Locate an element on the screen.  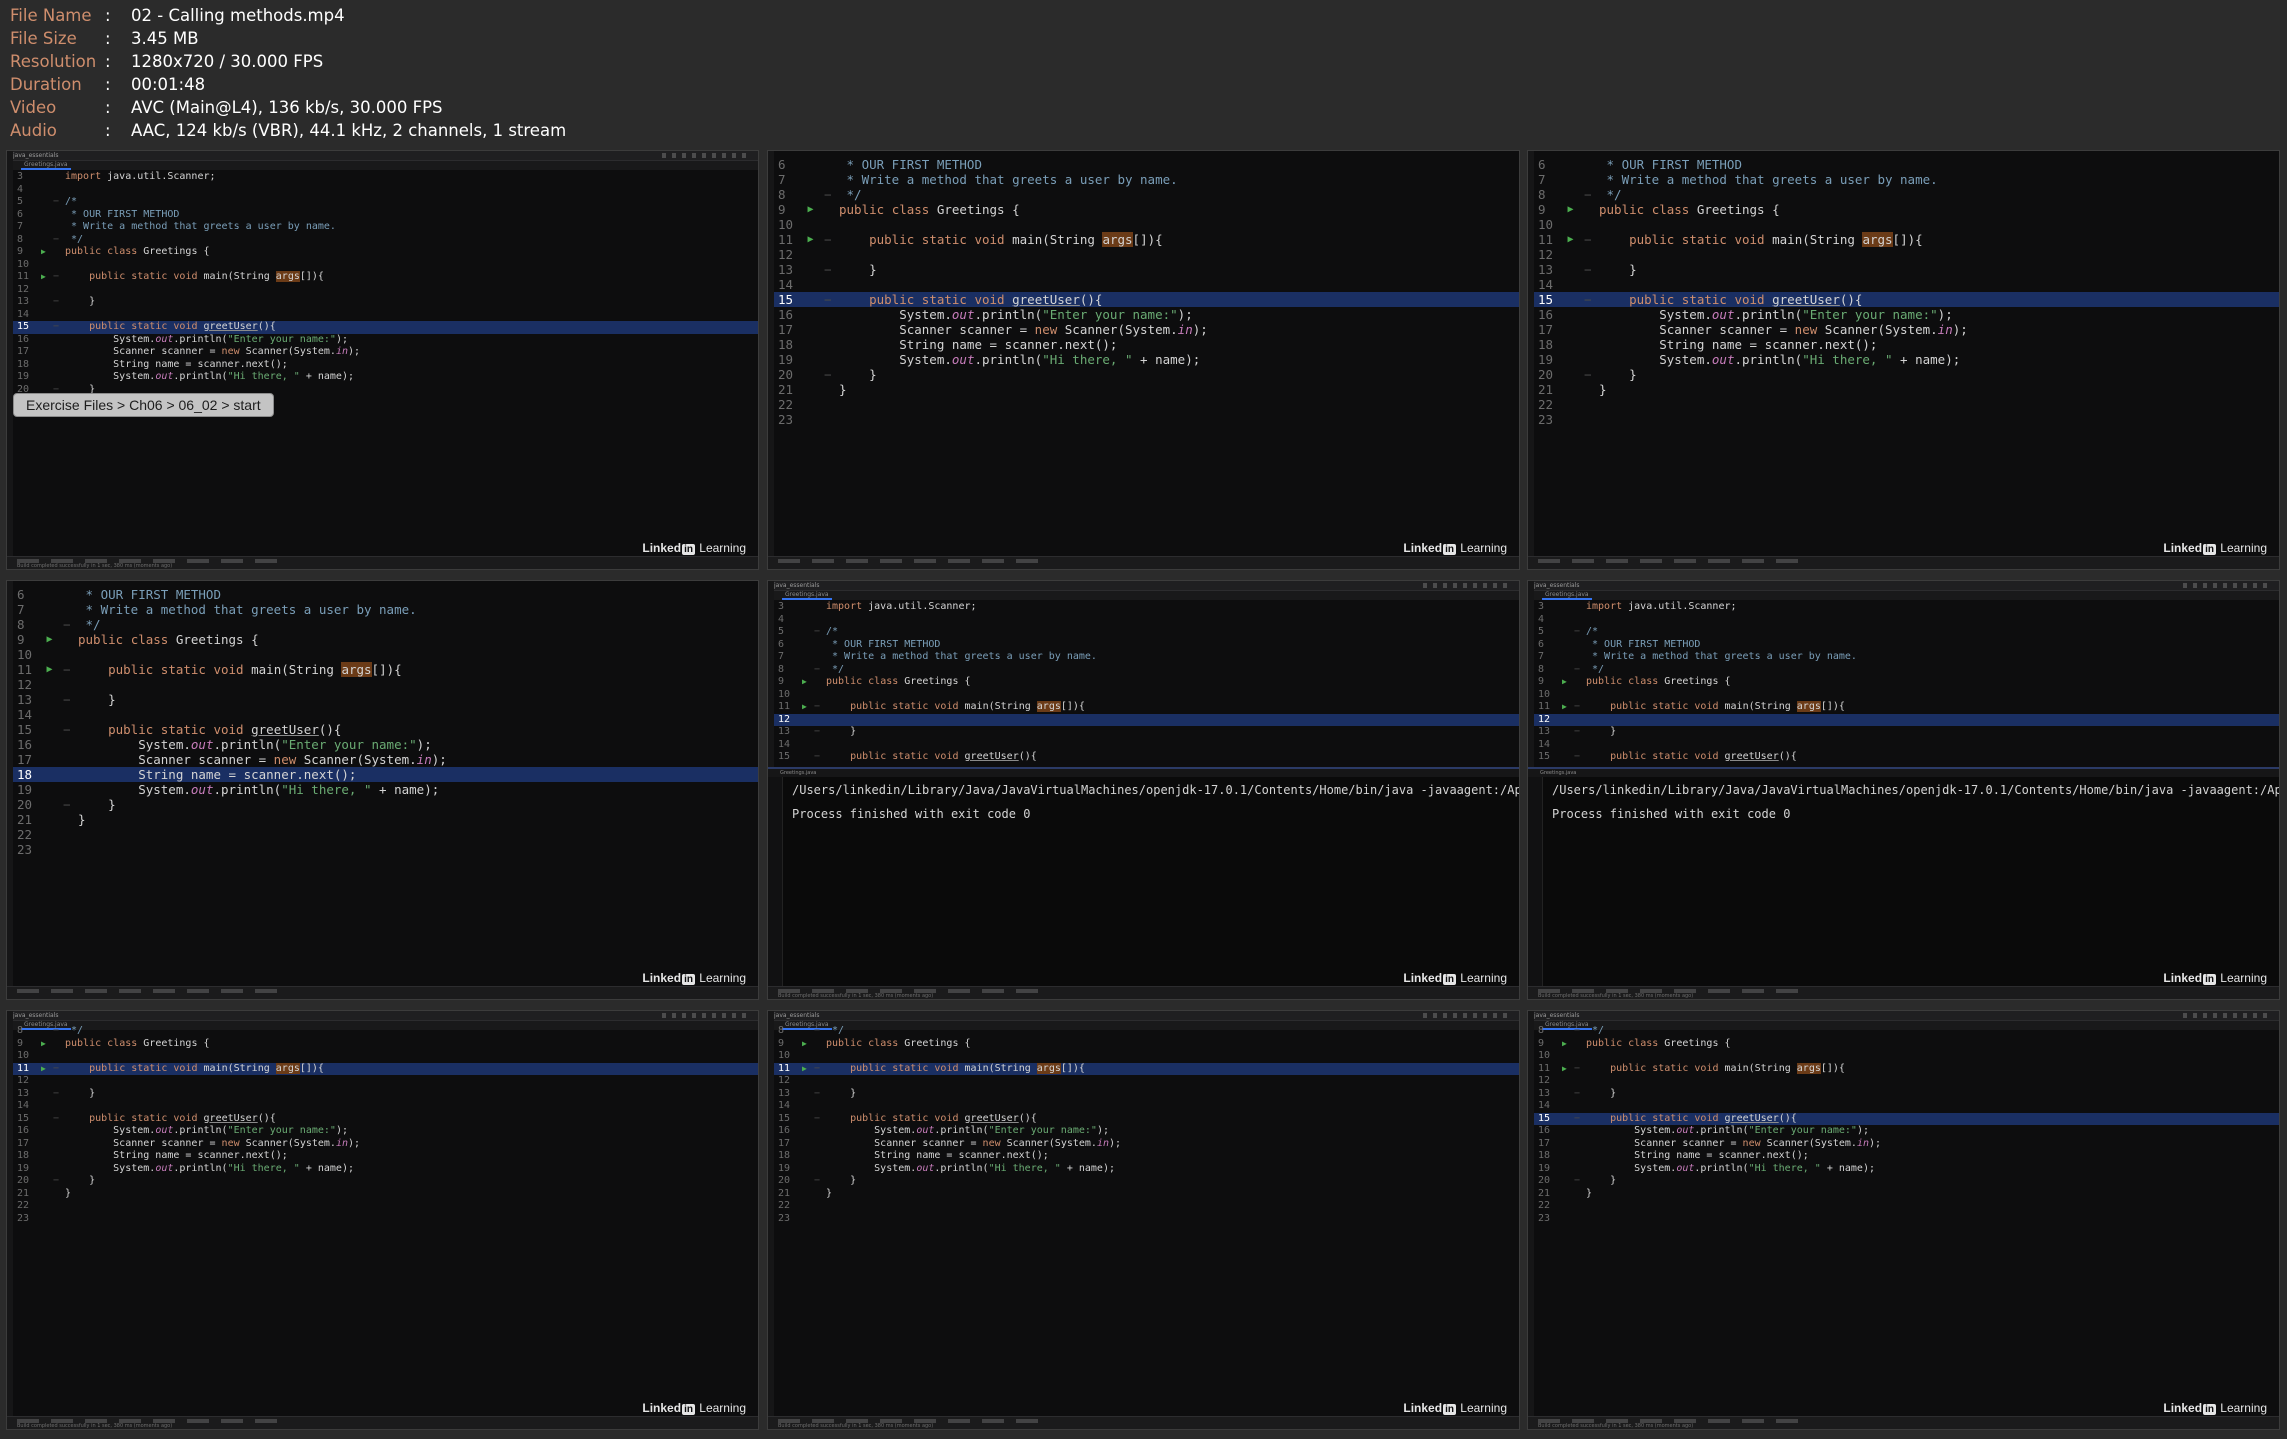
code-line: 6 * OUR FIRST METHOD is located at coordinates (1146, 645).